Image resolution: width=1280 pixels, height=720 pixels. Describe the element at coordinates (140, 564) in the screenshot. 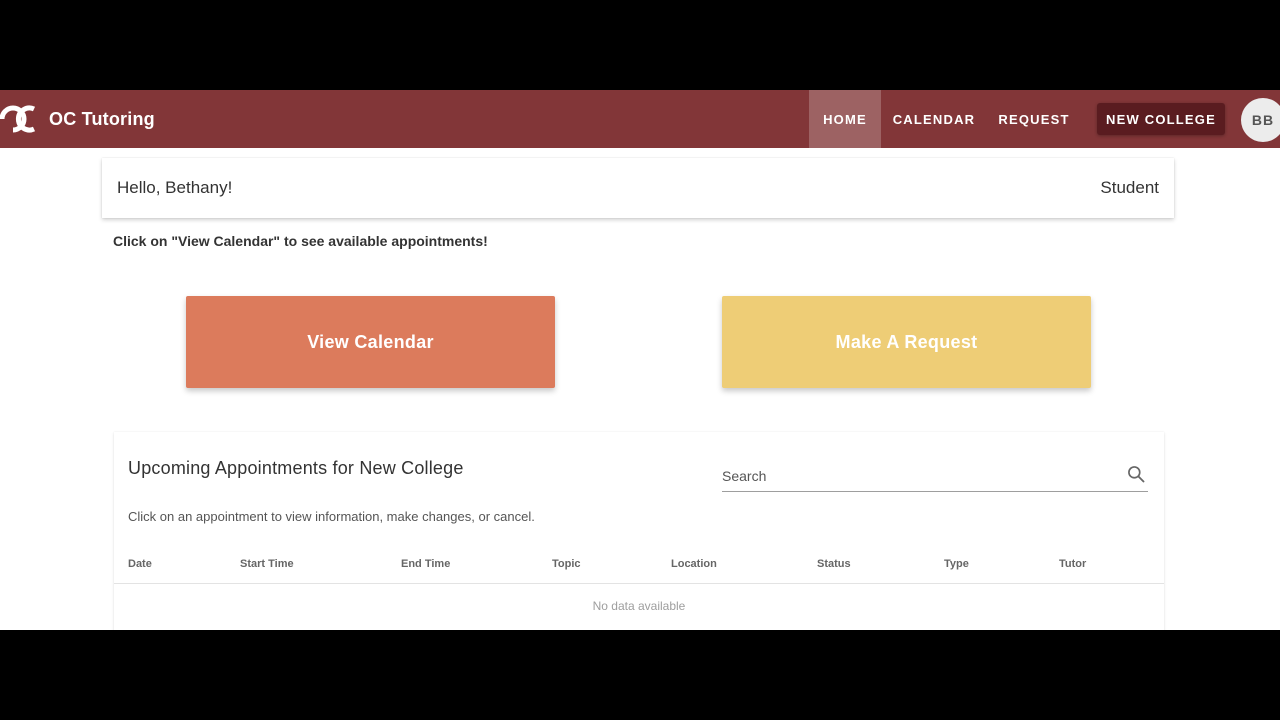

I see `column-date: Date` at that location.